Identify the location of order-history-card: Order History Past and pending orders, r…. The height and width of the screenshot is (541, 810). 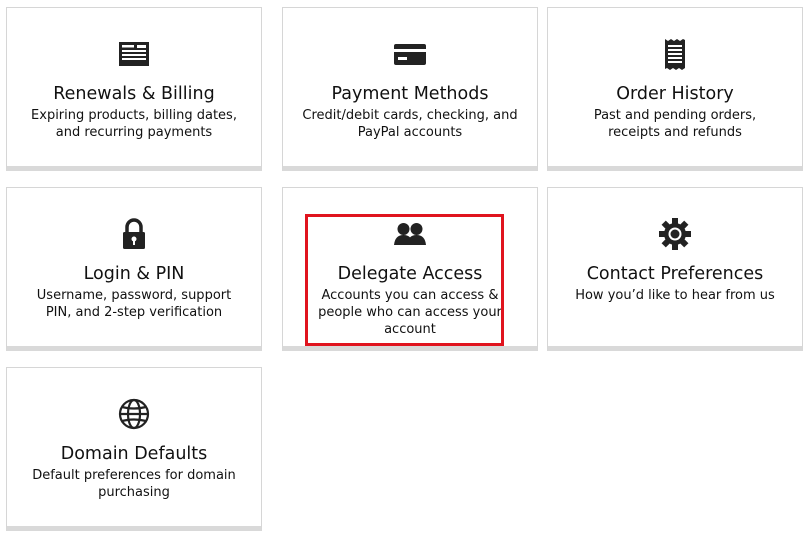
(675, 89).